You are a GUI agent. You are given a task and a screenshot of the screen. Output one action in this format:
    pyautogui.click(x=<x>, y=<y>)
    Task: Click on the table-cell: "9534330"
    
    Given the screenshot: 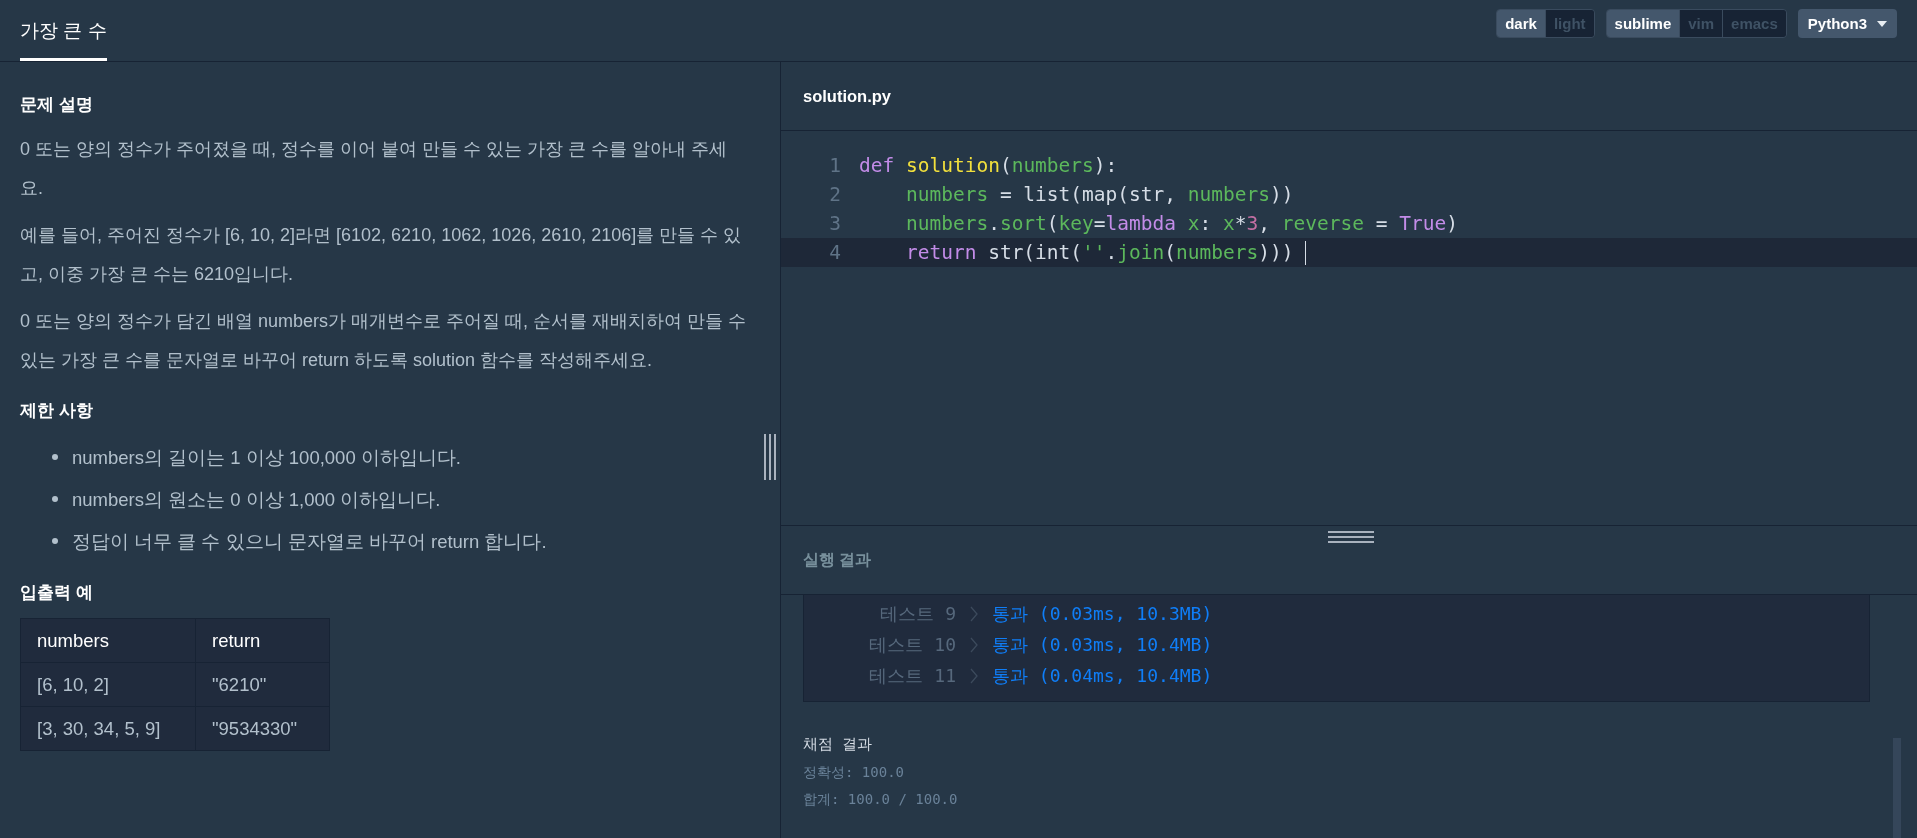 What is the action you would take?
    pyautogui.click(x=262, y=728)
    